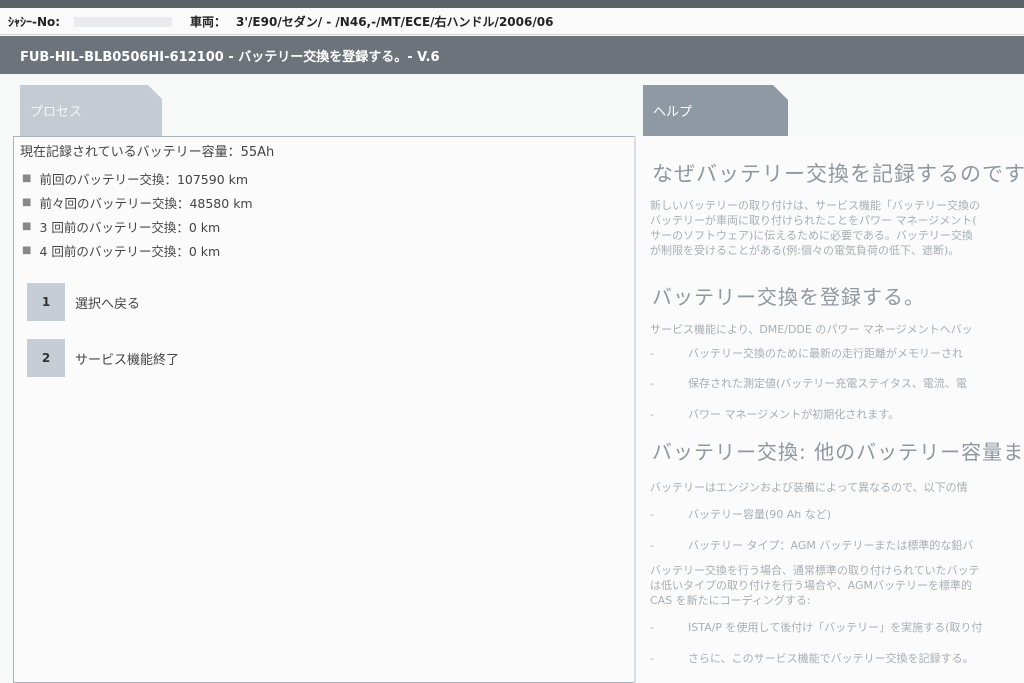 Image resolution: width=1024 pixels, height=683 pixels. What do you see at coordinates (815, 205) in the screenshot?
I see `help-paragraph: 新しいバッテリーの取り付けは、サービス機能「バッテリー交換の` at bounding box center [815, 205].